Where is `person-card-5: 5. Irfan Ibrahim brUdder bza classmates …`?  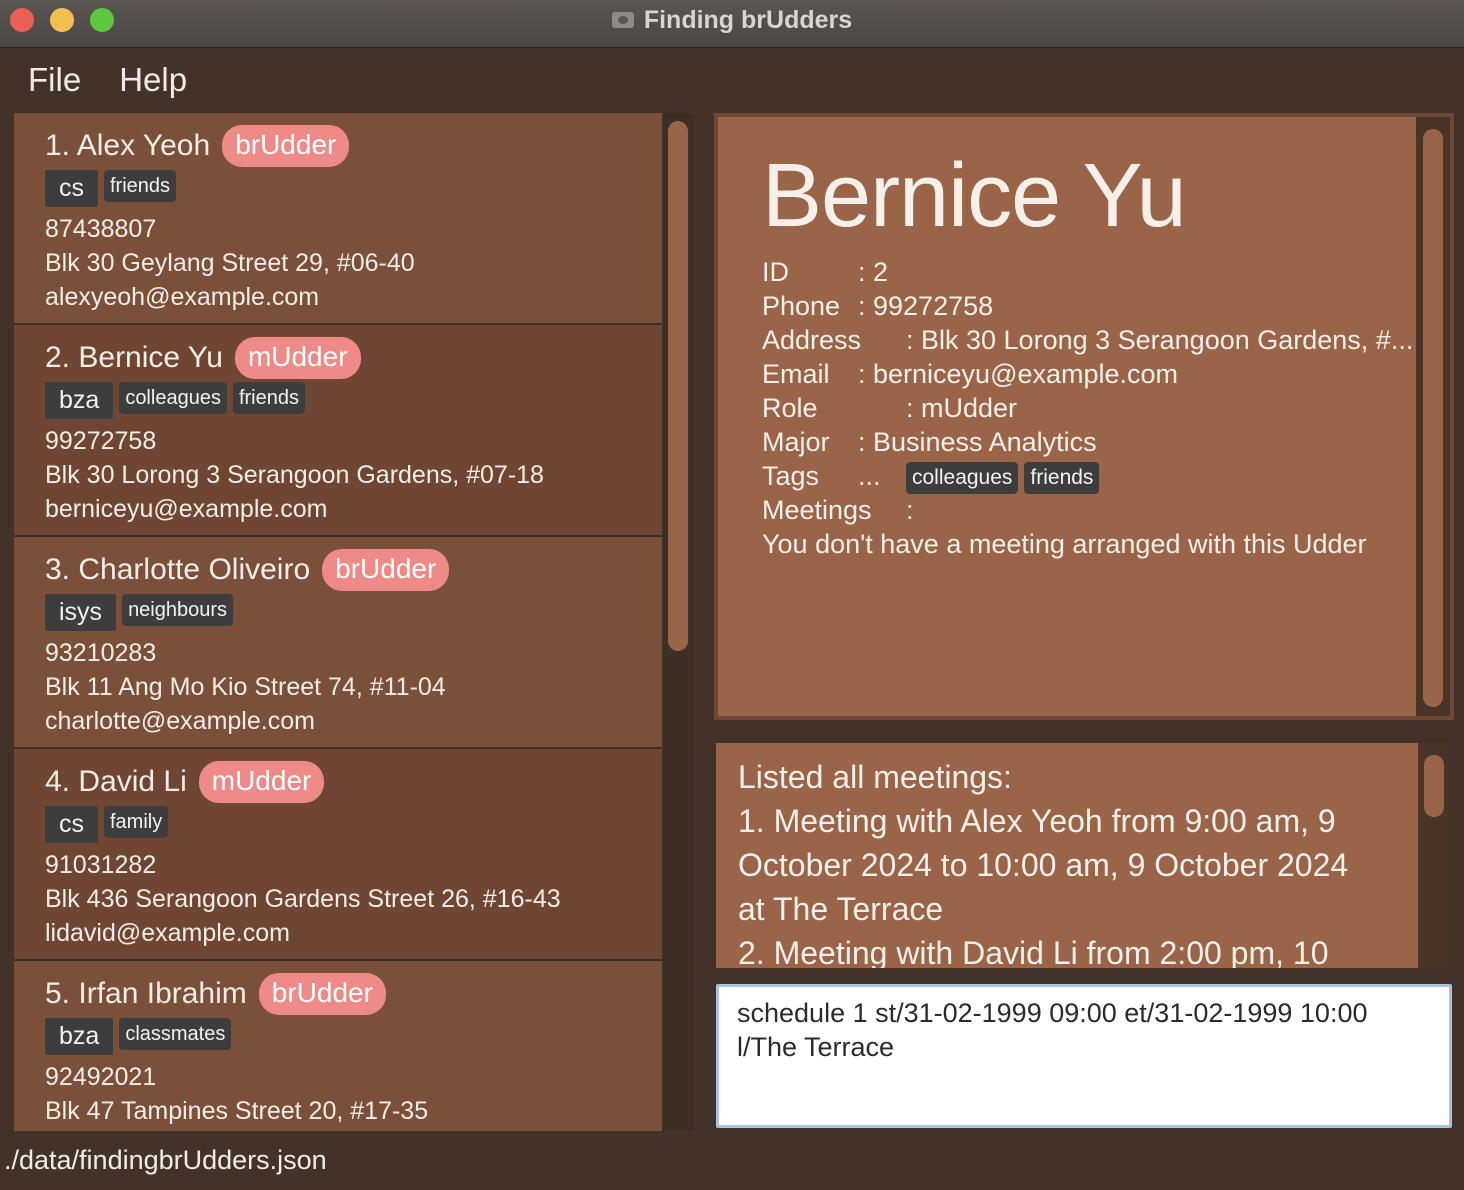 person-card-5: 5. Irfan Ibrahim brUdder bza classmates … is located at coordinates (338, 1046).